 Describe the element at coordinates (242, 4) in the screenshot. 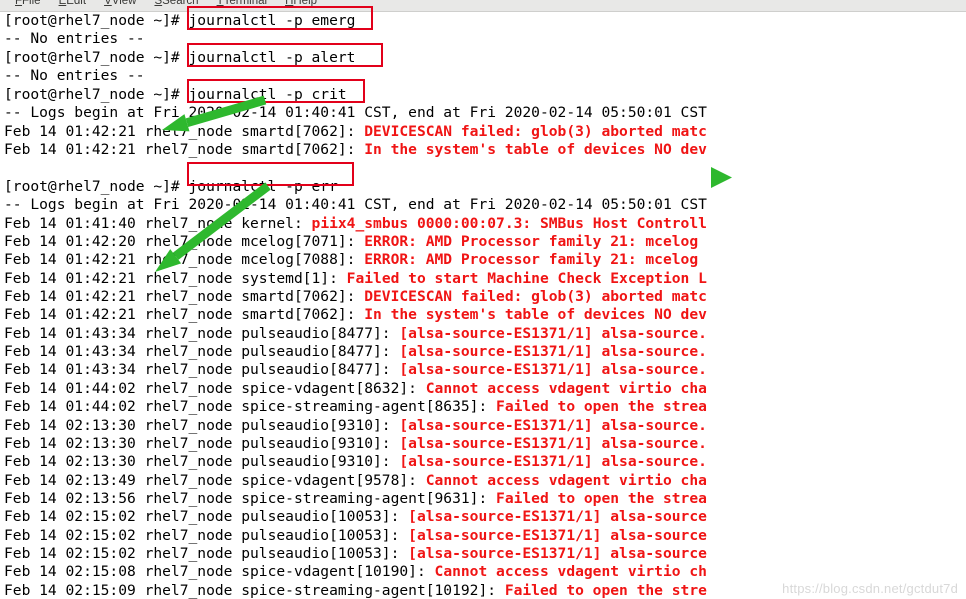

I see `menu-item-terminal: TTerminal` at that location.